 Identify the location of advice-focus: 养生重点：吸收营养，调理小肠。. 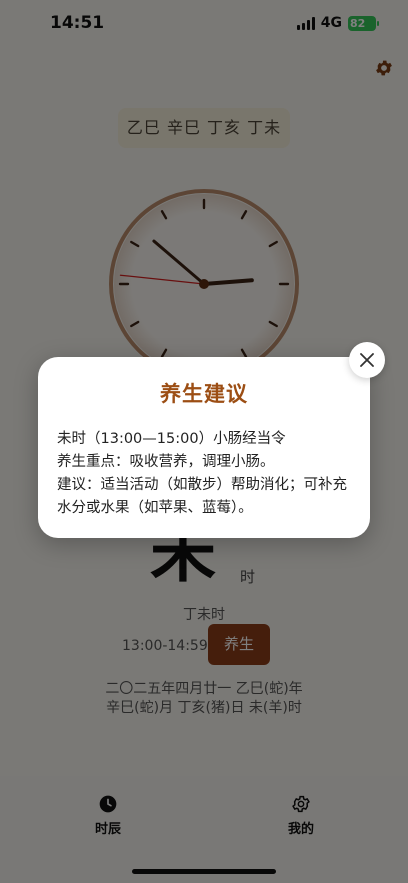
(166, 462).